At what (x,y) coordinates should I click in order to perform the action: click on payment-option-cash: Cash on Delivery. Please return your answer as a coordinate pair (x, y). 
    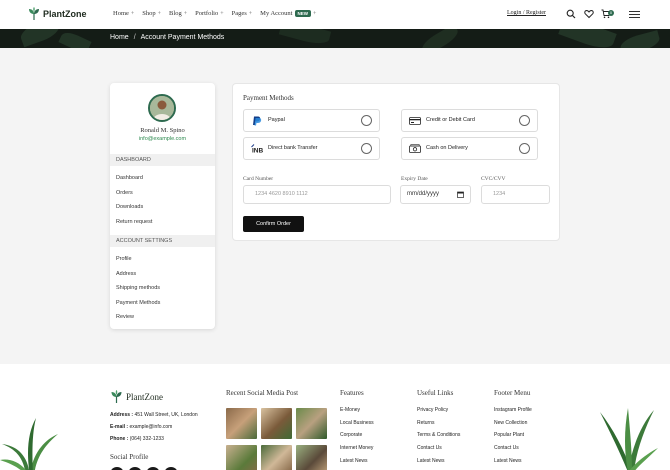
    Looking at the image, I should click on (469, 148).